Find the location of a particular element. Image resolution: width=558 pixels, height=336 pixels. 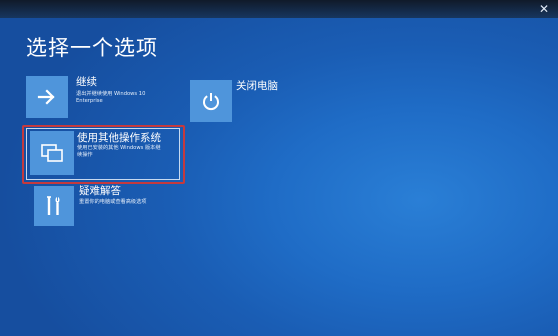

arrow-right-icon is located at coordinates (46, 97).